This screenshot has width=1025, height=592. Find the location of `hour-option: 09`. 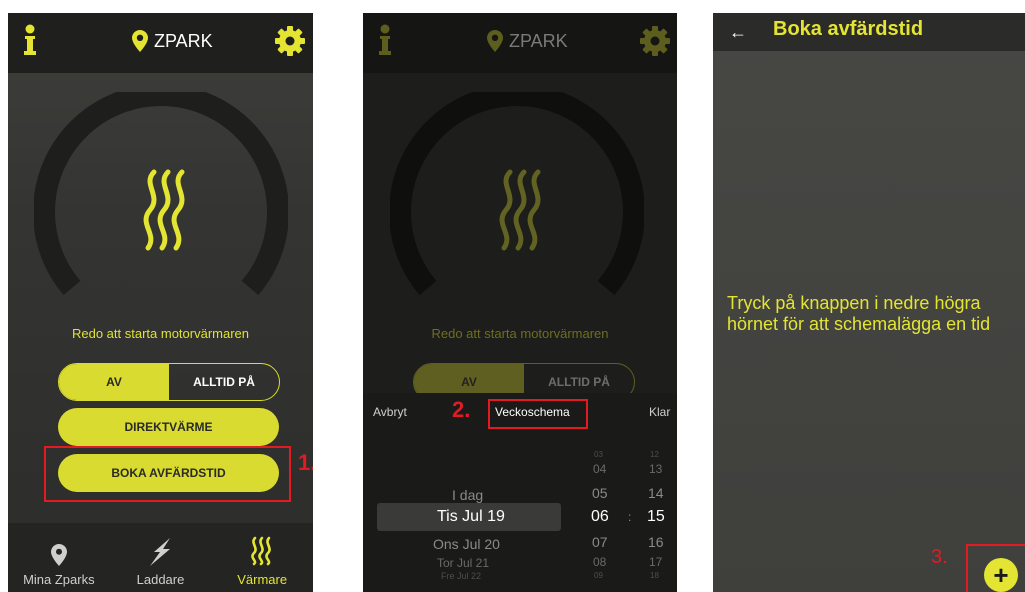

hour-option: 09 is located at coordinates (598, 575).